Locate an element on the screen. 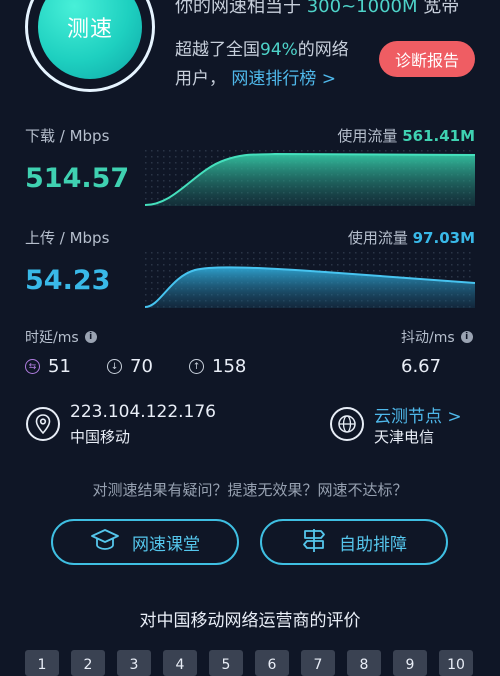  rating-option-8: 8 is located at coordinates (364, 663).